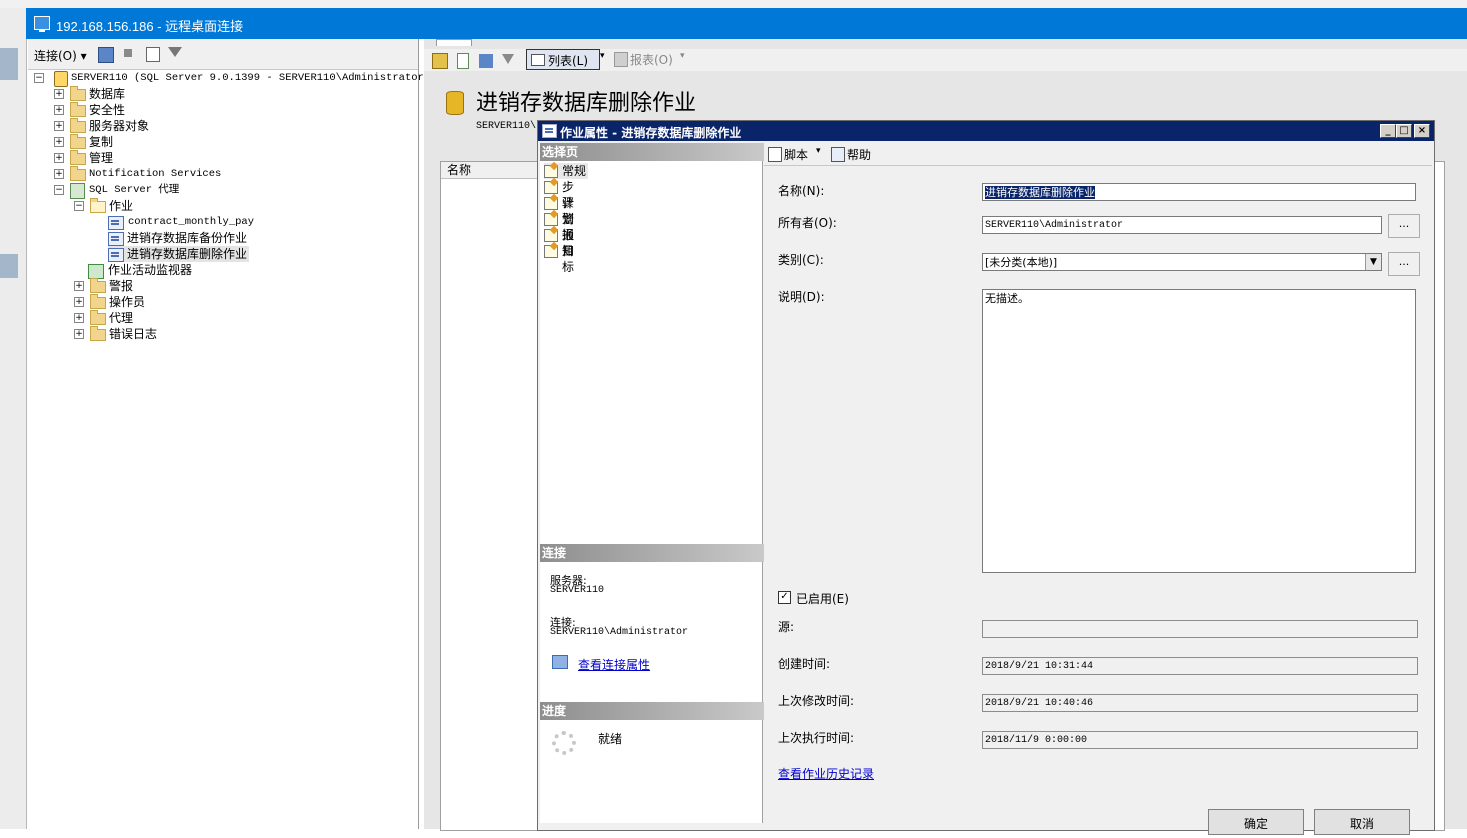 The width and height of the screenshot is (1467, 838). I want to click on help-button: 帮助, so click(859, 154).